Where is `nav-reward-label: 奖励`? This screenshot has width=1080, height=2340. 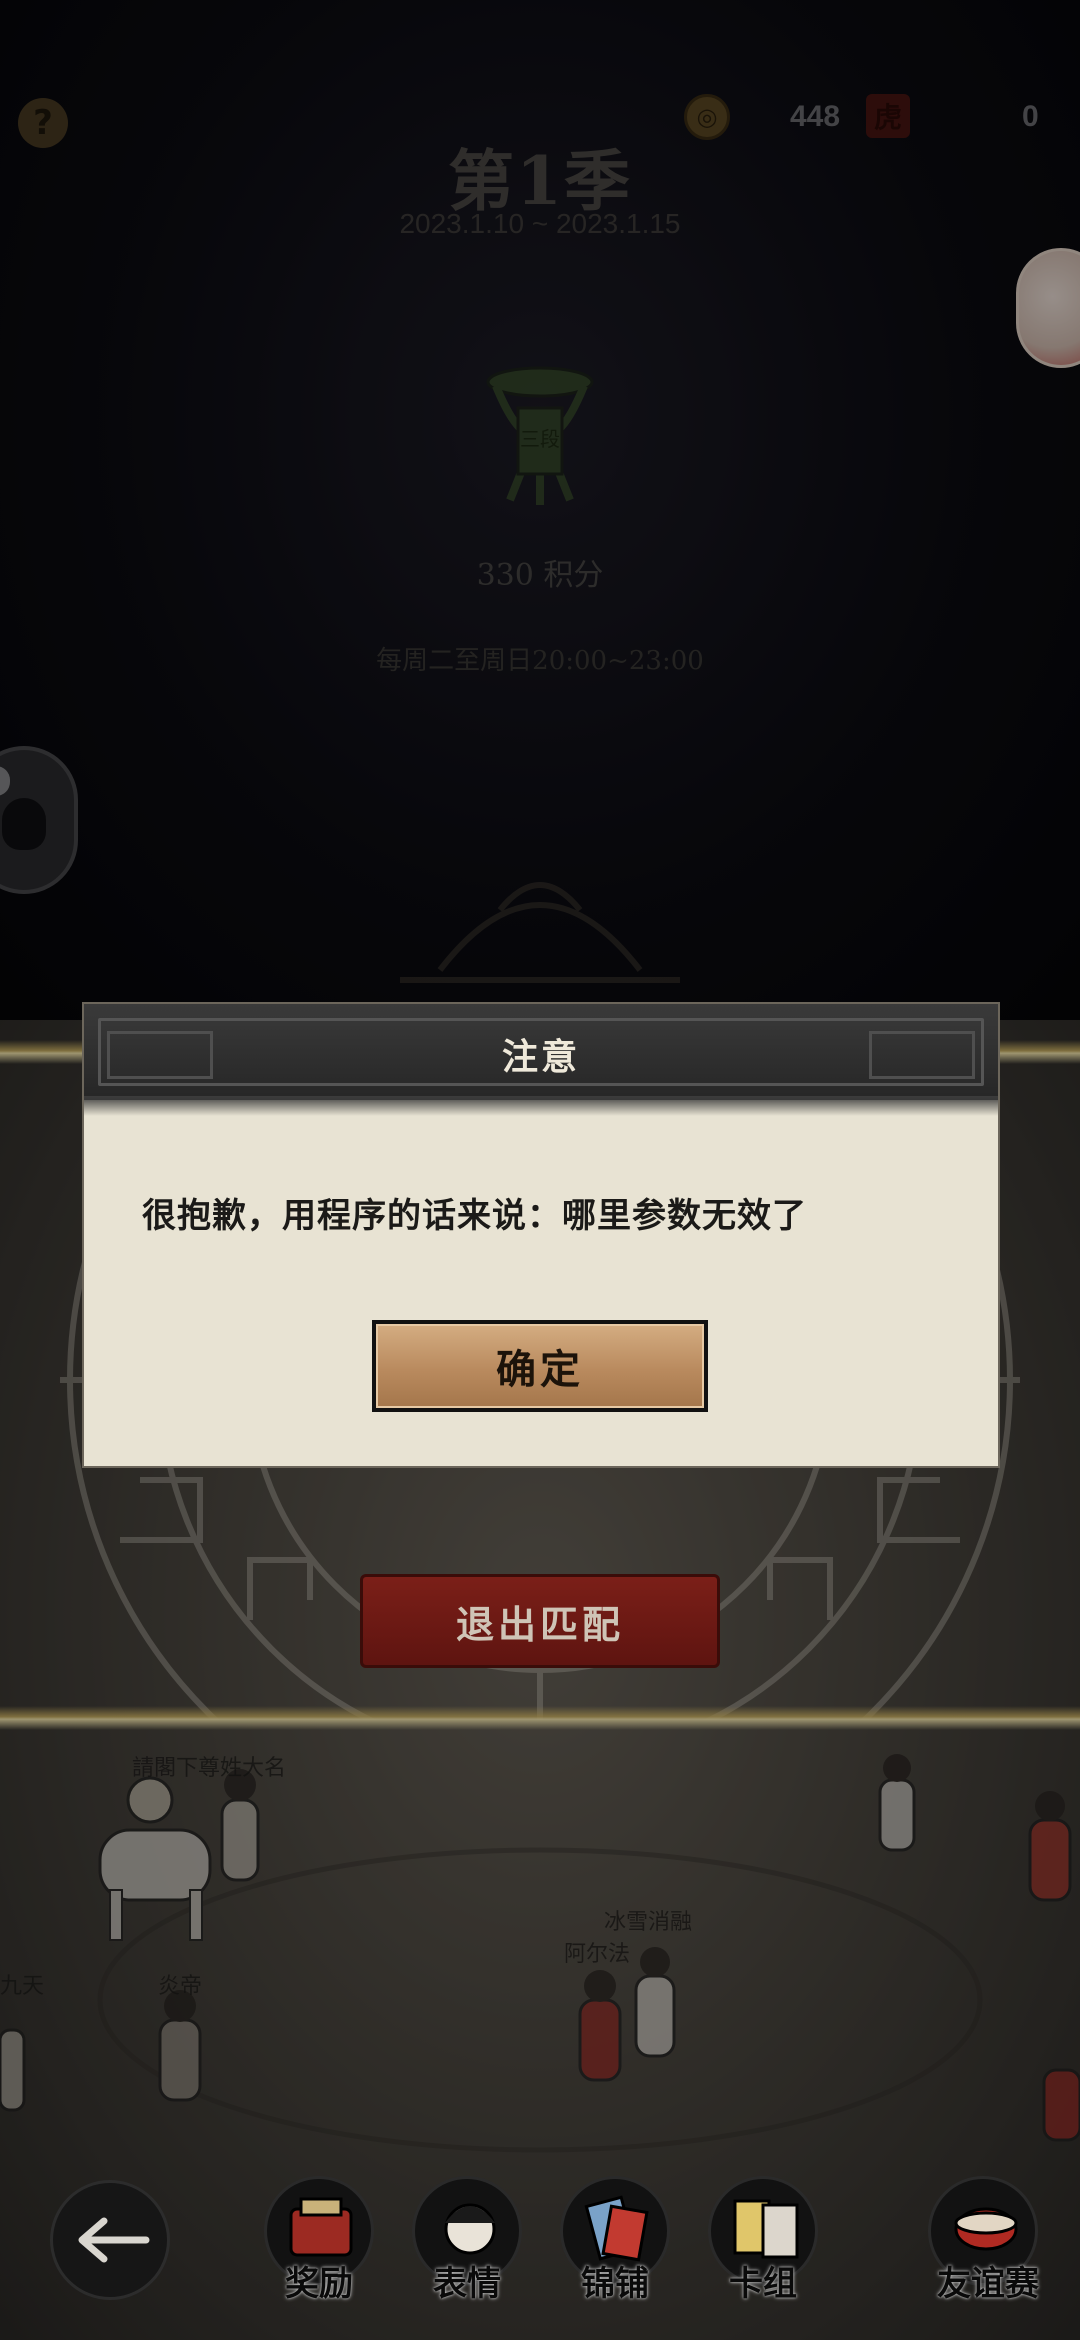 nav-reward-label: 奖励 is located at coordinates (319, 2284).